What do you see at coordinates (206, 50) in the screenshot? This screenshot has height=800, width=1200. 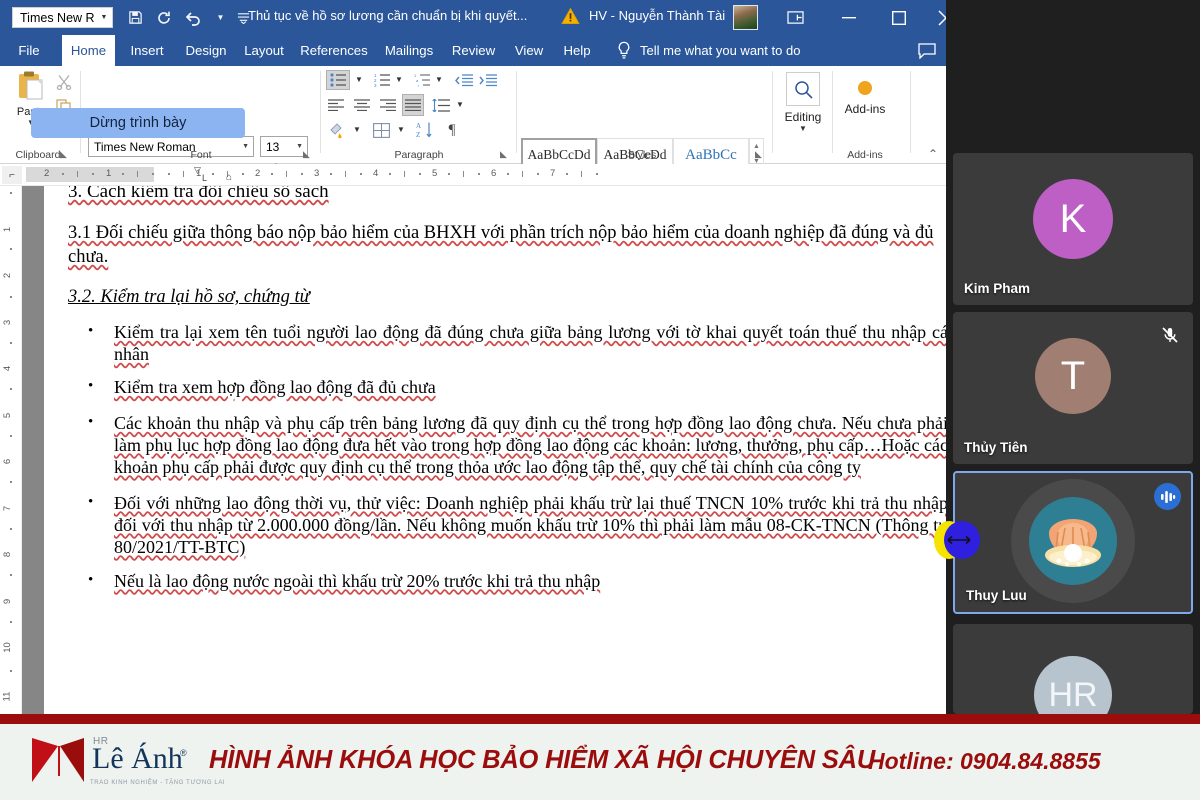 I see `tab-design: Design` at bounding box center [206, 50].